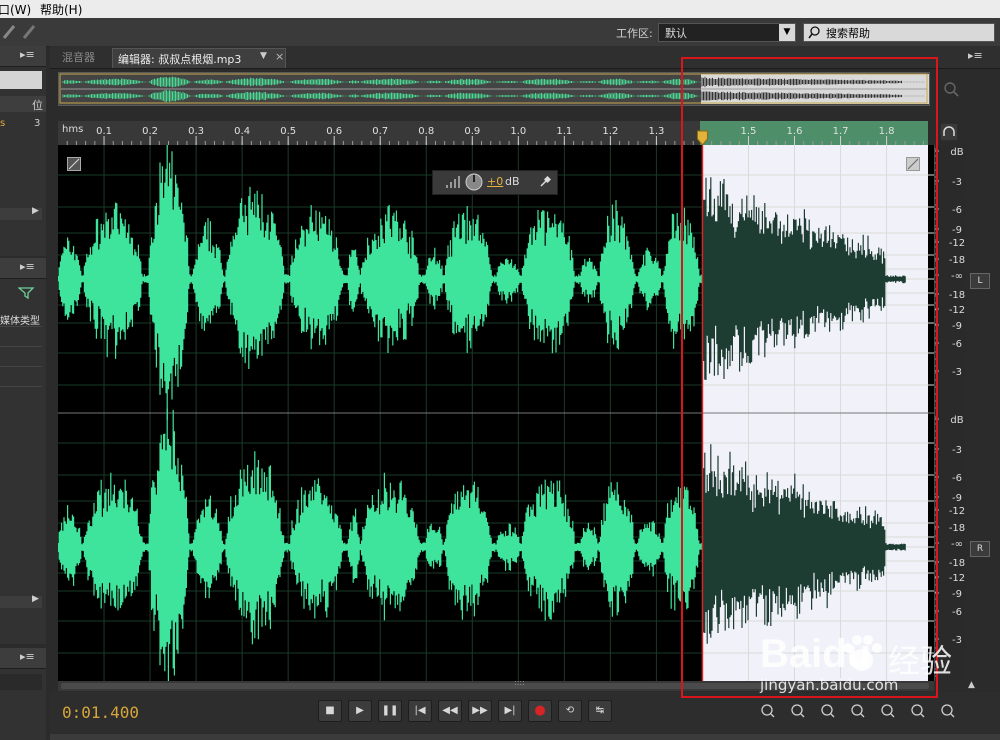  Describe the element at coordinates (865, 711) in the screenshot. I see `zoom-controls` at that location.